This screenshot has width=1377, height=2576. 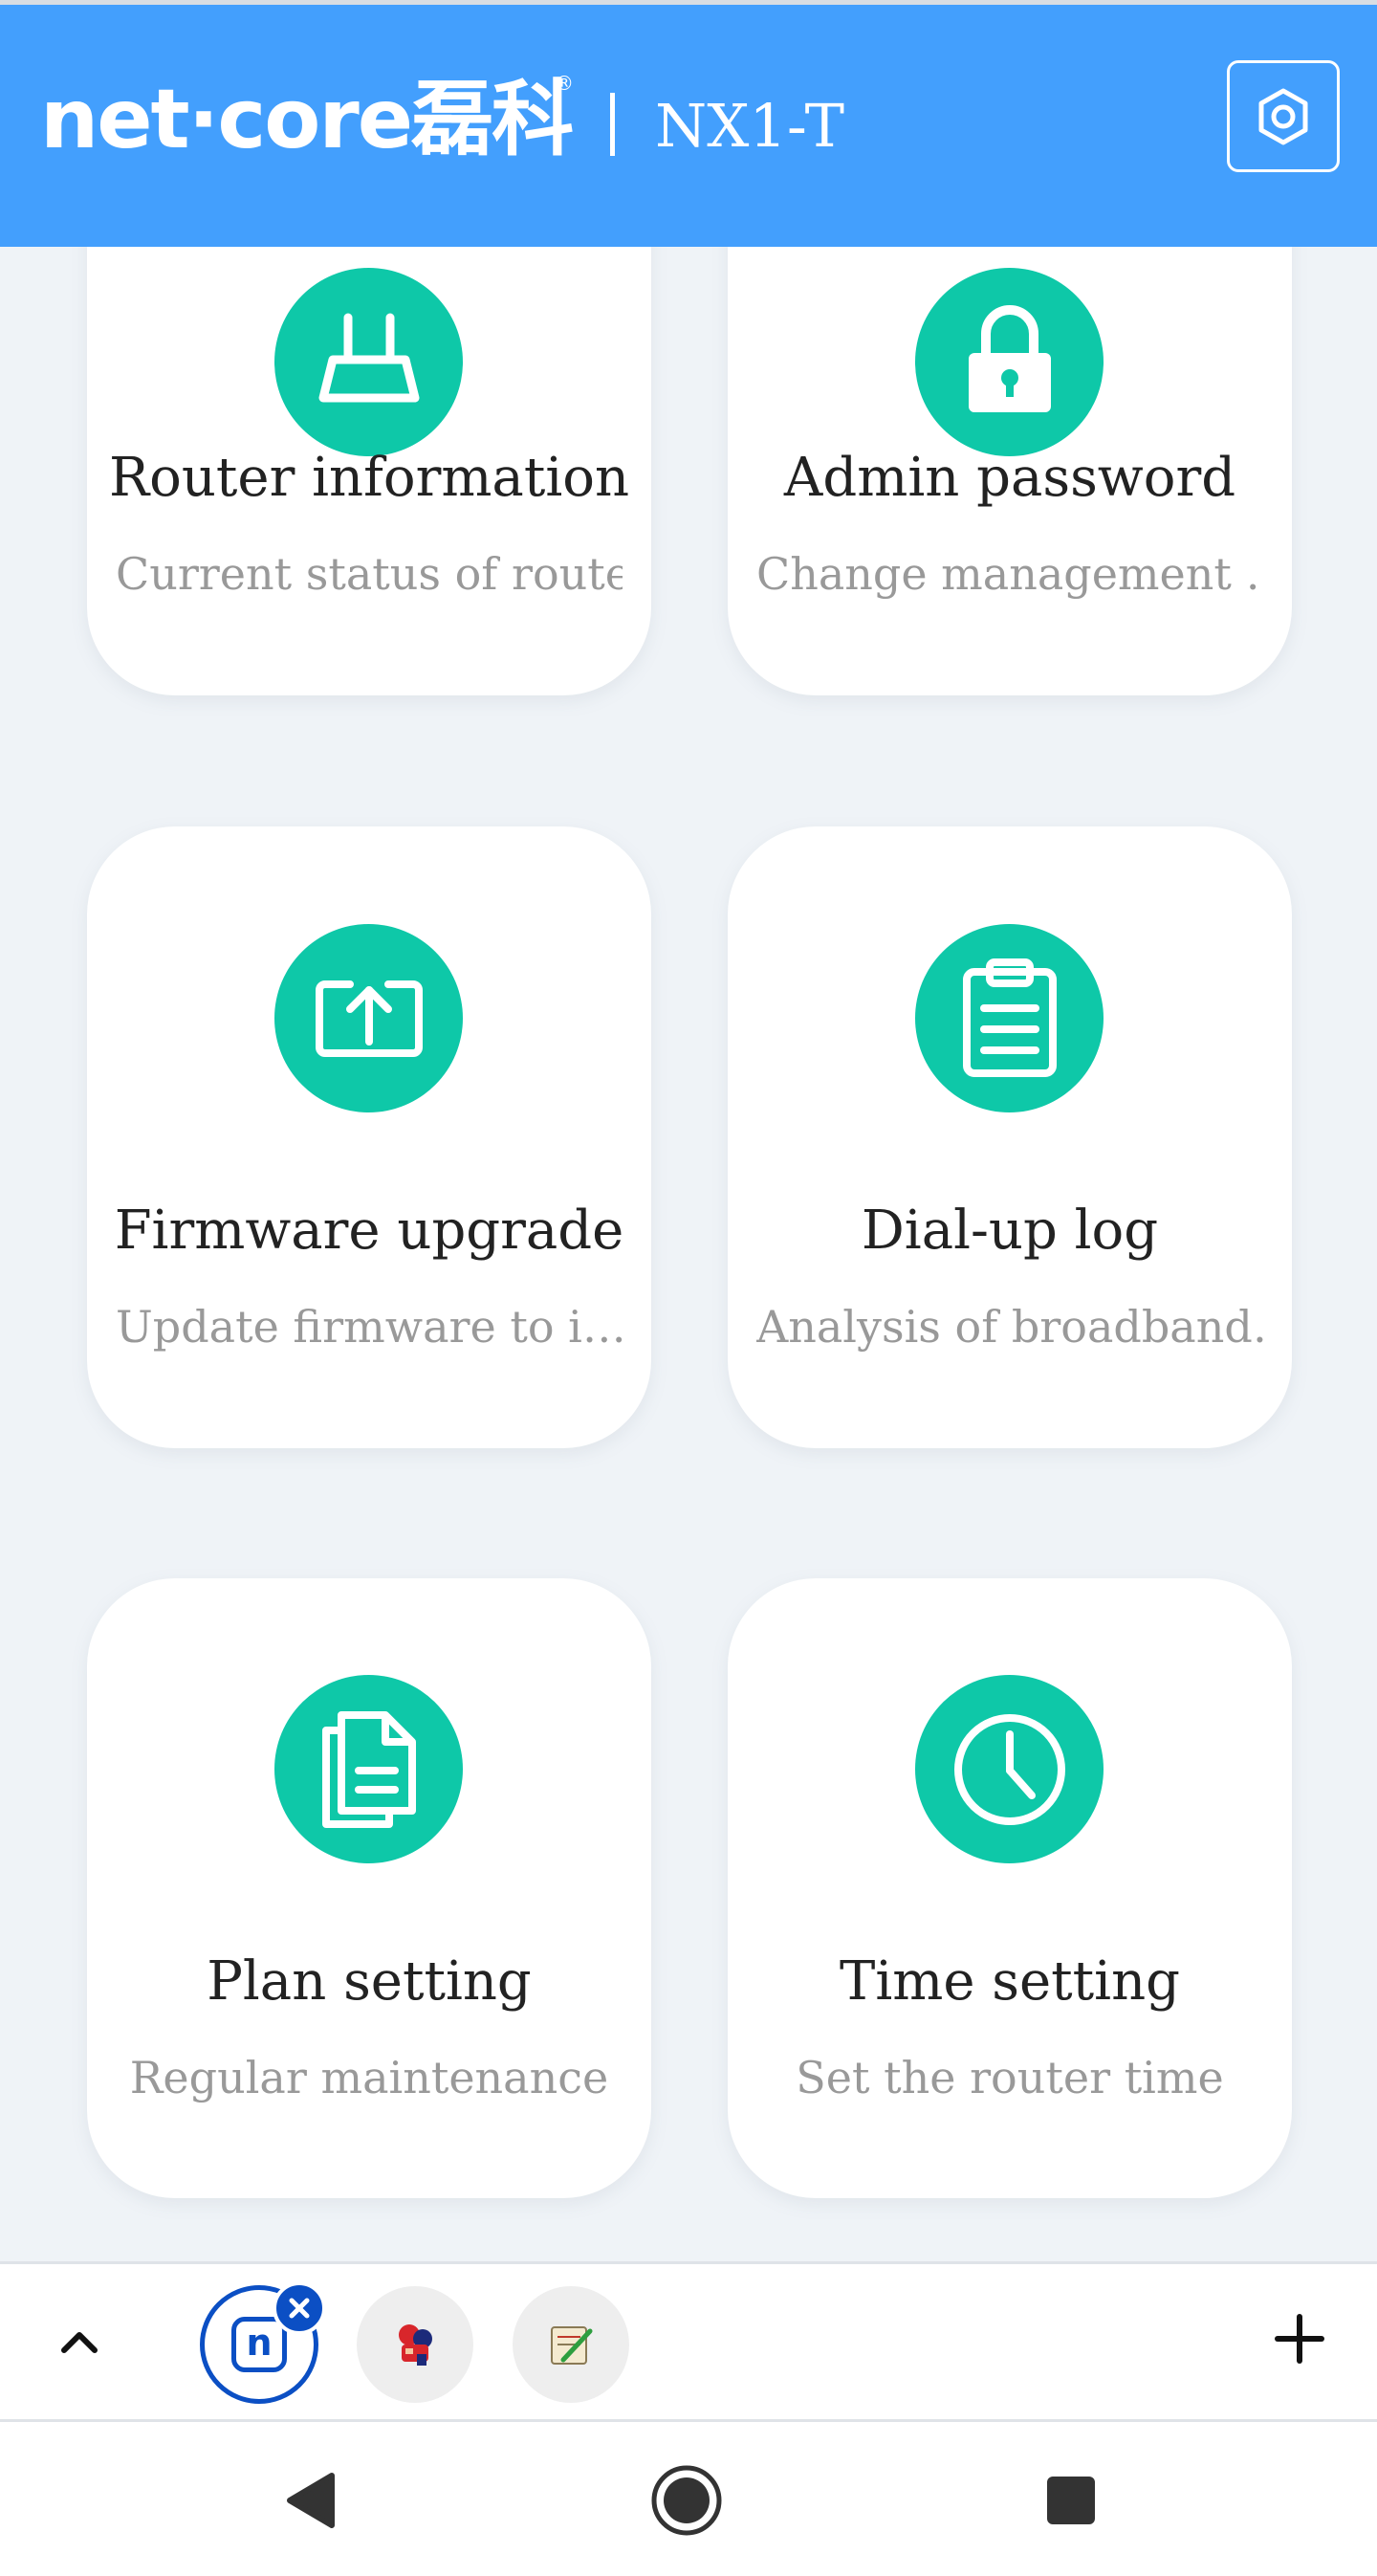 I want to click on close-tab-button, so click(x=300, y=2308).